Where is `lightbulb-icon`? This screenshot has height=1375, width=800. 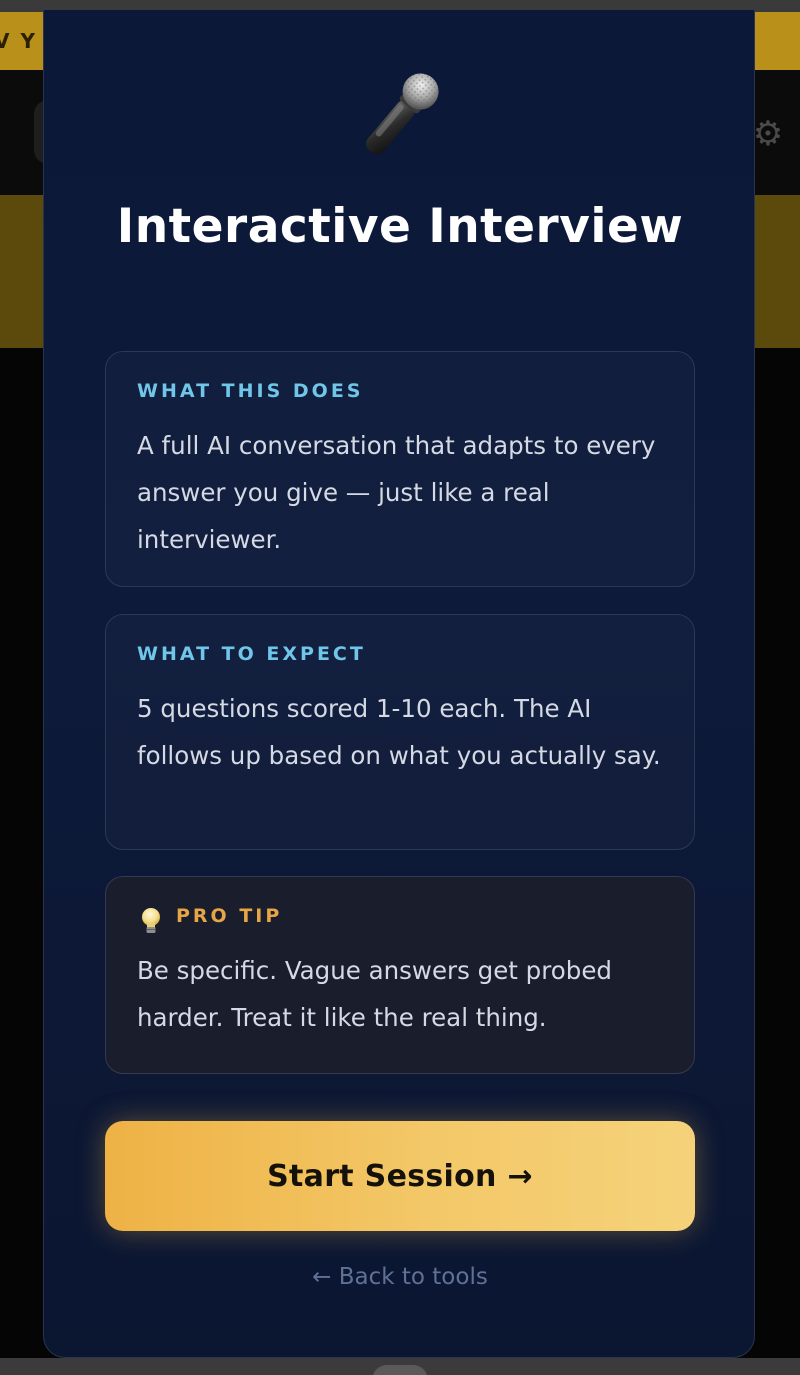 lightbulb-icon is located at coordinates (151, 920).